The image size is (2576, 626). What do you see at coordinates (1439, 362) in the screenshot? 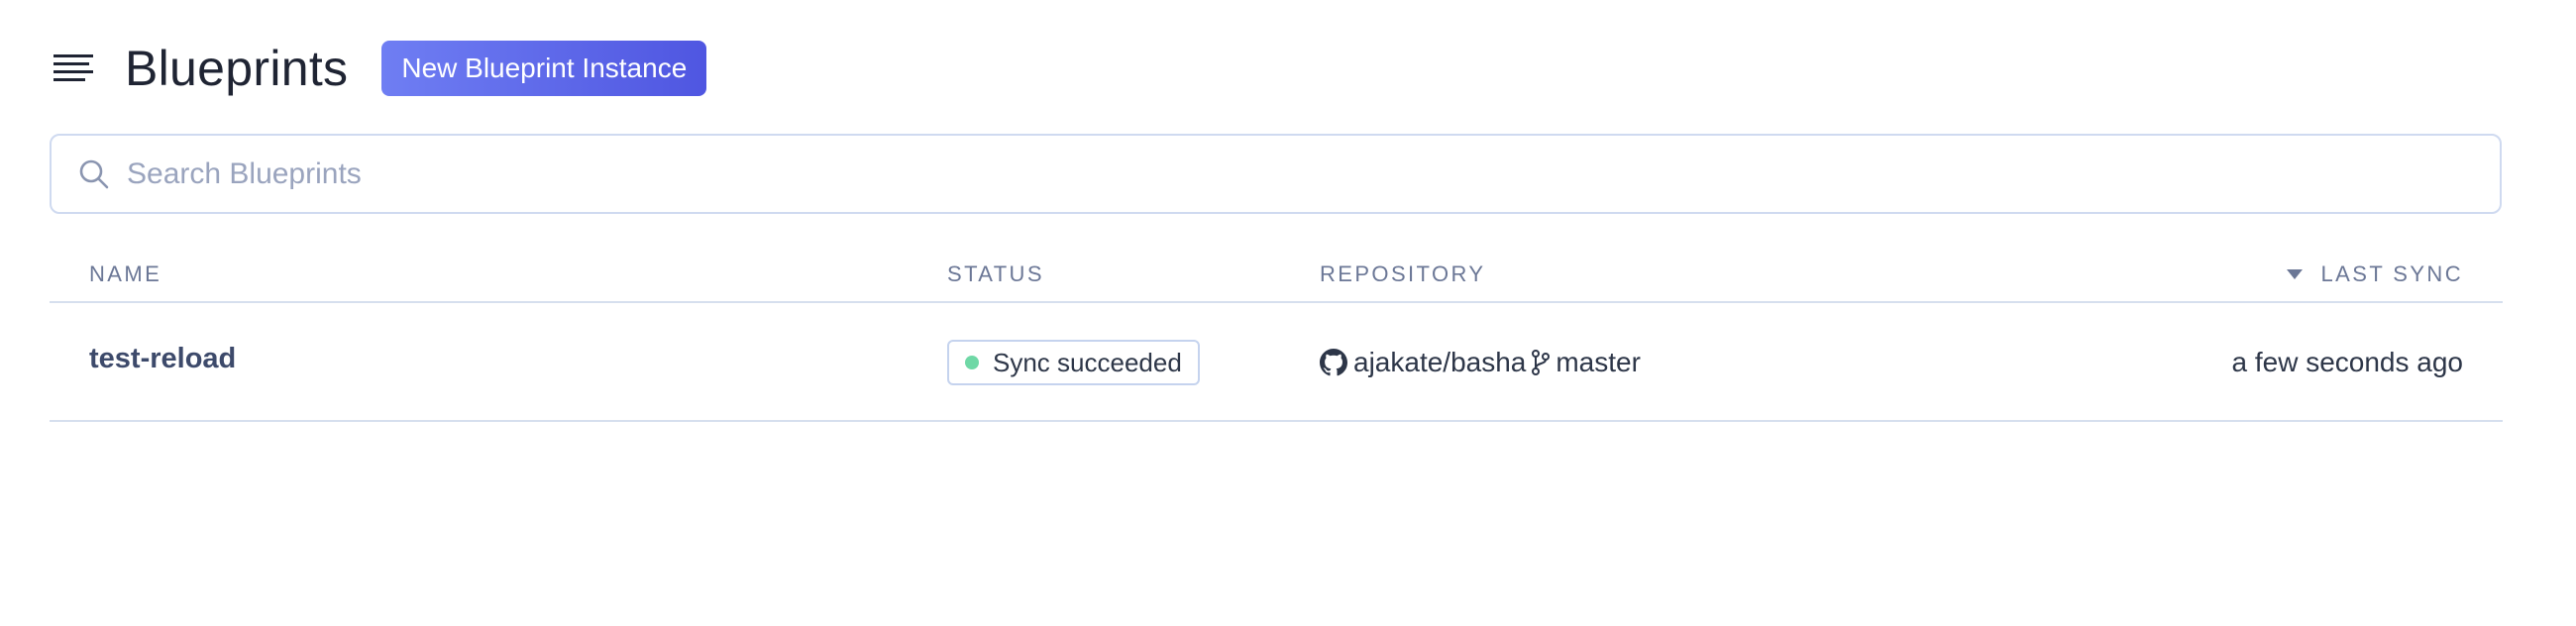
I see `repository-name: ajakate/basha` at bounding box center [1439, 362].